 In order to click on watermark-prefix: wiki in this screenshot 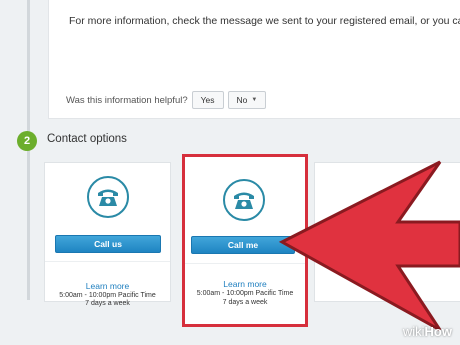, I will do `click(413, 331)`.